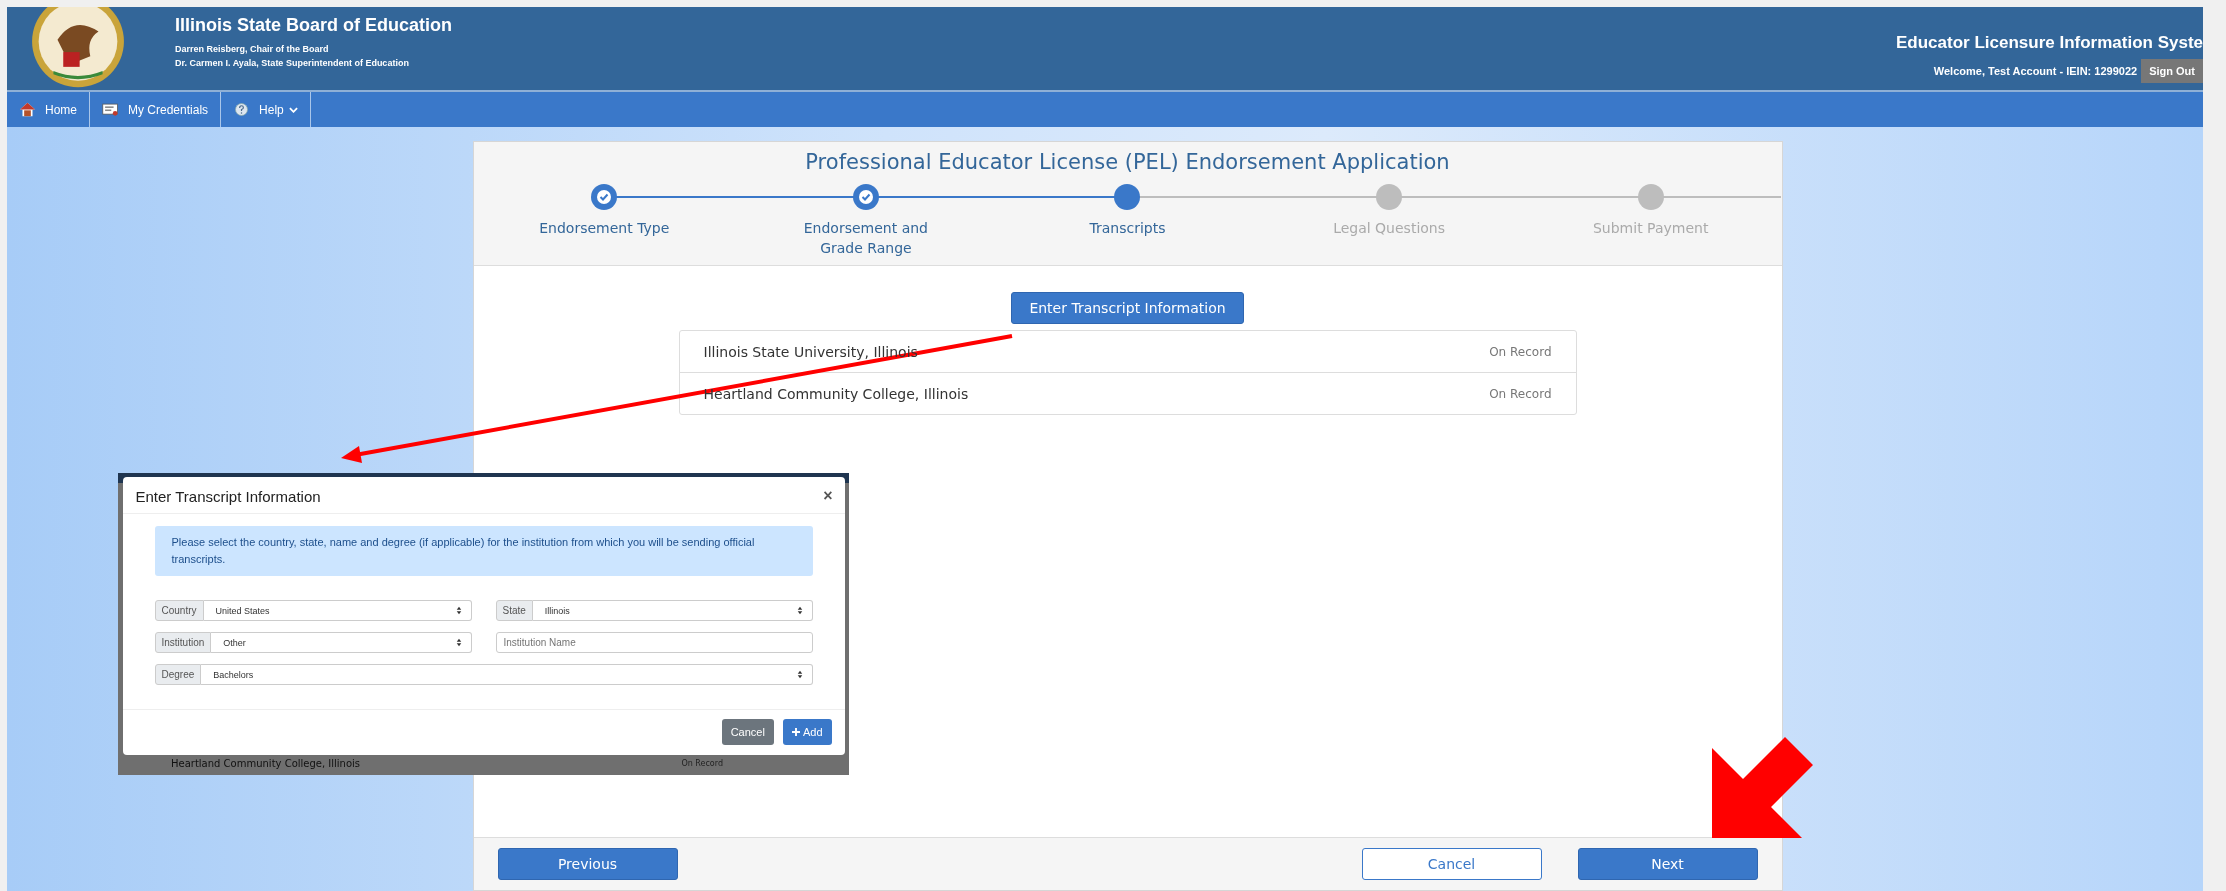 Image resolution: width=2226 pixels, height=891 pixels. I want to click on close-button: ×, so click(828, 496).